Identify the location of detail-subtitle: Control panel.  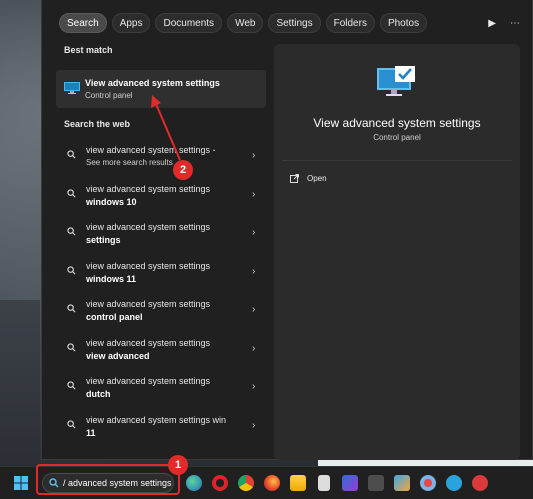
(397, 137).